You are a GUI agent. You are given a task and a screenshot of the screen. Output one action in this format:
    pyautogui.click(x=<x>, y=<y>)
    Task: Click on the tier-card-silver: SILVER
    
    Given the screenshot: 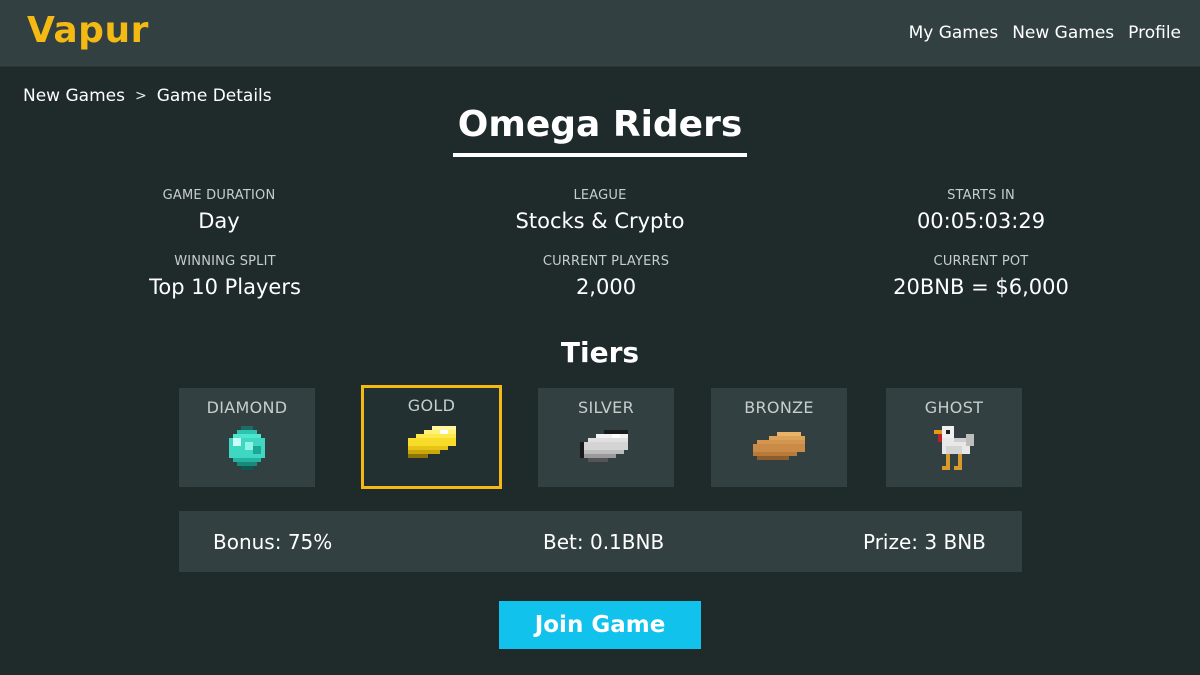 What is the action you would take?
    pyautogui.click(x=606, y=437)
    